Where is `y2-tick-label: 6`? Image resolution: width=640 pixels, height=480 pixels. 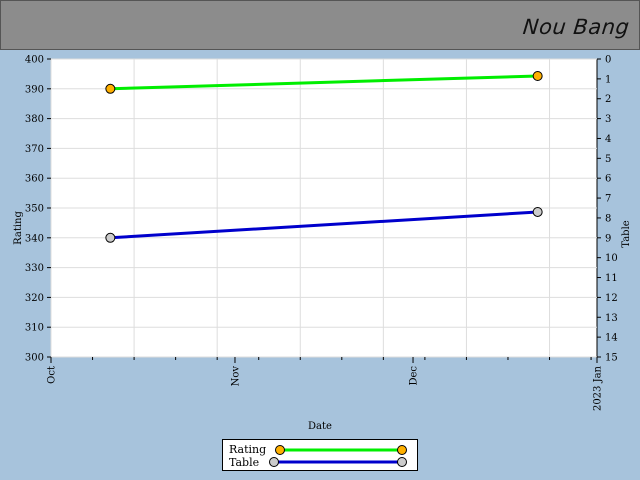
y2-tick-label: 6 is located at coordinates (608, 179).